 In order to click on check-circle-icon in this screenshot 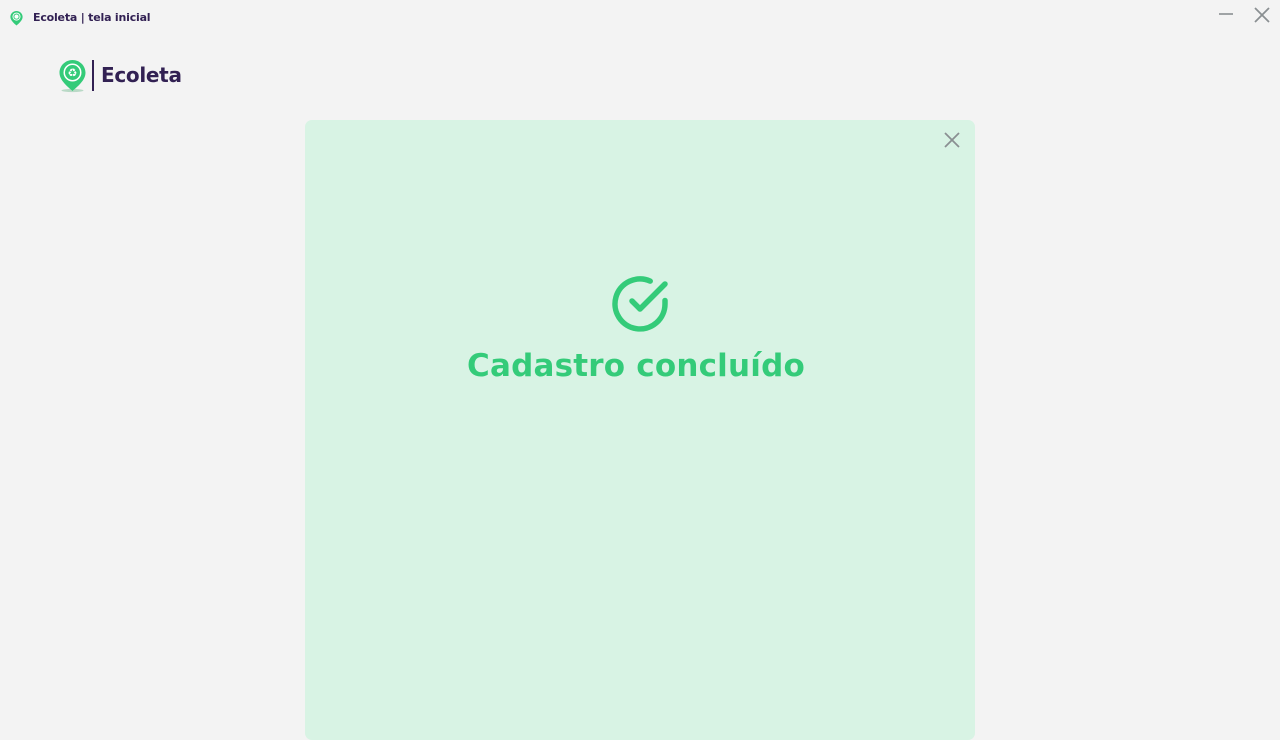, I will do `click(640, 304)`.